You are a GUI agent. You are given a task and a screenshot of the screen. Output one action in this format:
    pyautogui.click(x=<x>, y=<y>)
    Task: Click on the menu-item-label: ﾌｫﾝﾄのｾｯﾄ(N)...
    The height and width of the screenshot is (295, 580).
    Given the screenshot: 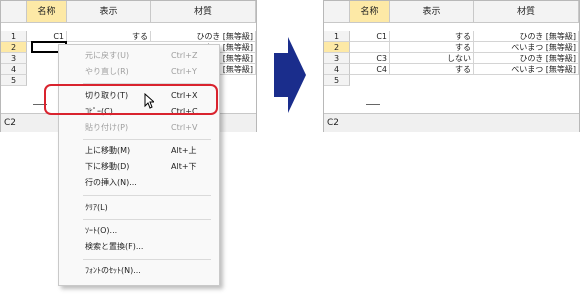 What is the action you would take?
    pyautogui.click(x=113, y=270)
    